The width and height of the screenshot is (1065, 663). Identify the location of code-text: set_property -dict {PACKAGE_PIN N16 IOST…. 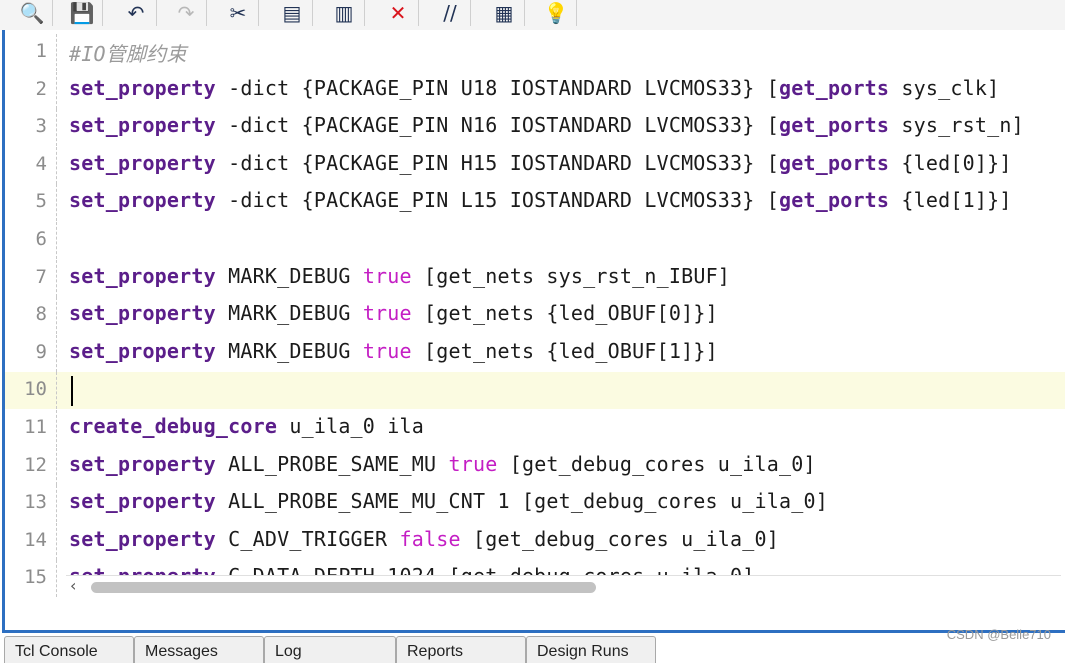
(546, 125).